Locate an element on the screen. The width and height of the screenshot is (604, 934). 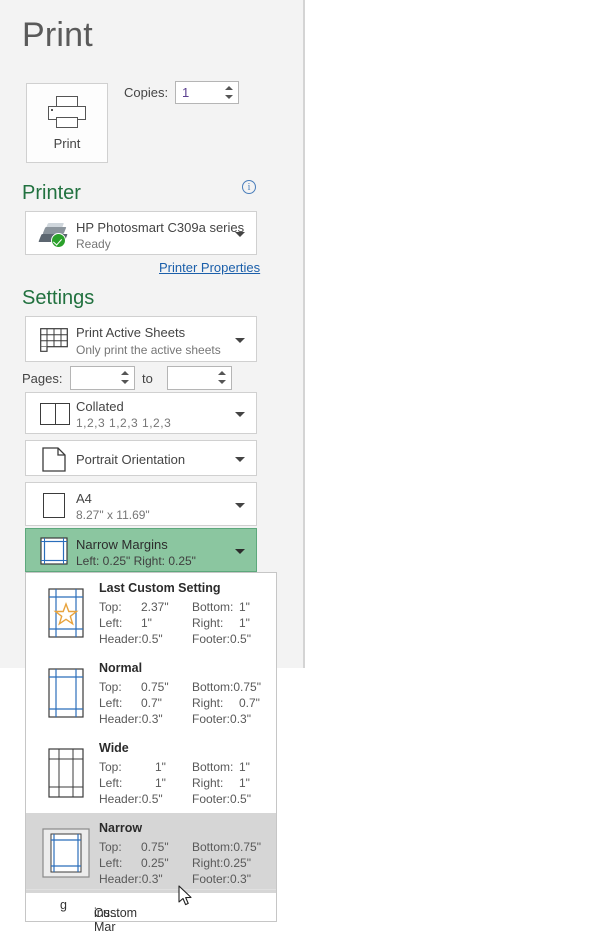
footer-value: Footer:0.3" is located at coordinates (221, 879).